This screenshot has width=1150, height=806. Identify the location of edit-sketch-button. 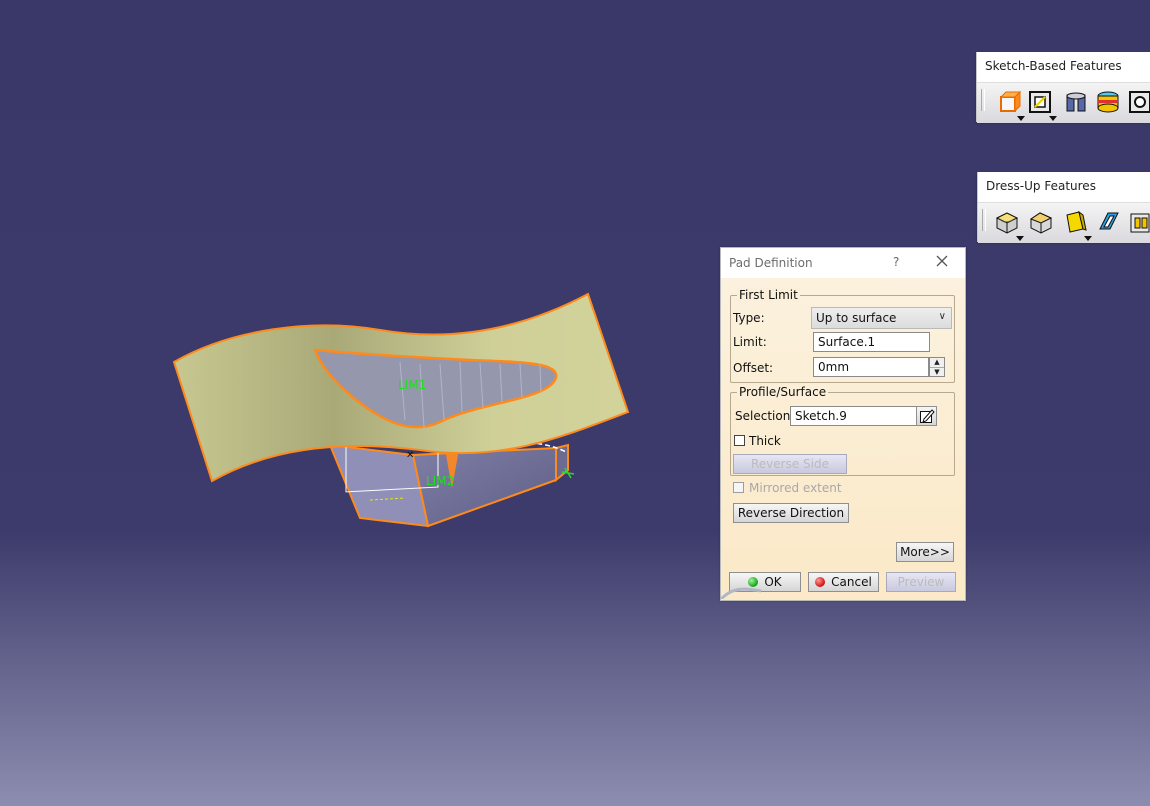
(926, 416).